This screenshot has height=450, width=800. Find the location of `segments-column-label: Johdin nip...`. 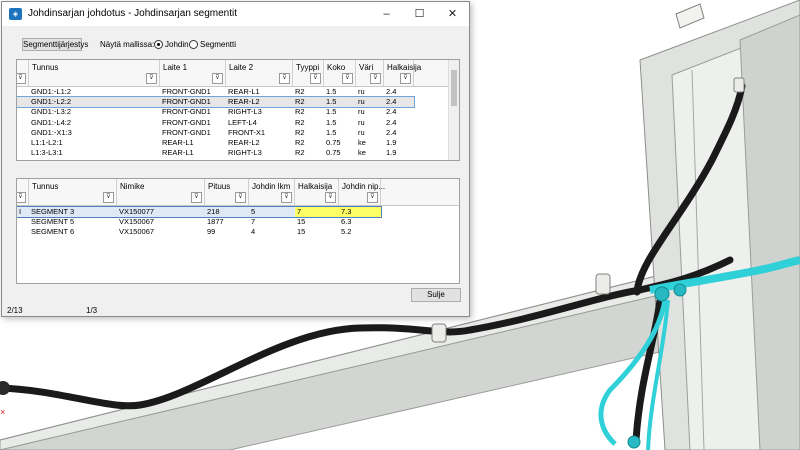

segments-column-label: Johdin nip... is located at coordinates (364, 186).